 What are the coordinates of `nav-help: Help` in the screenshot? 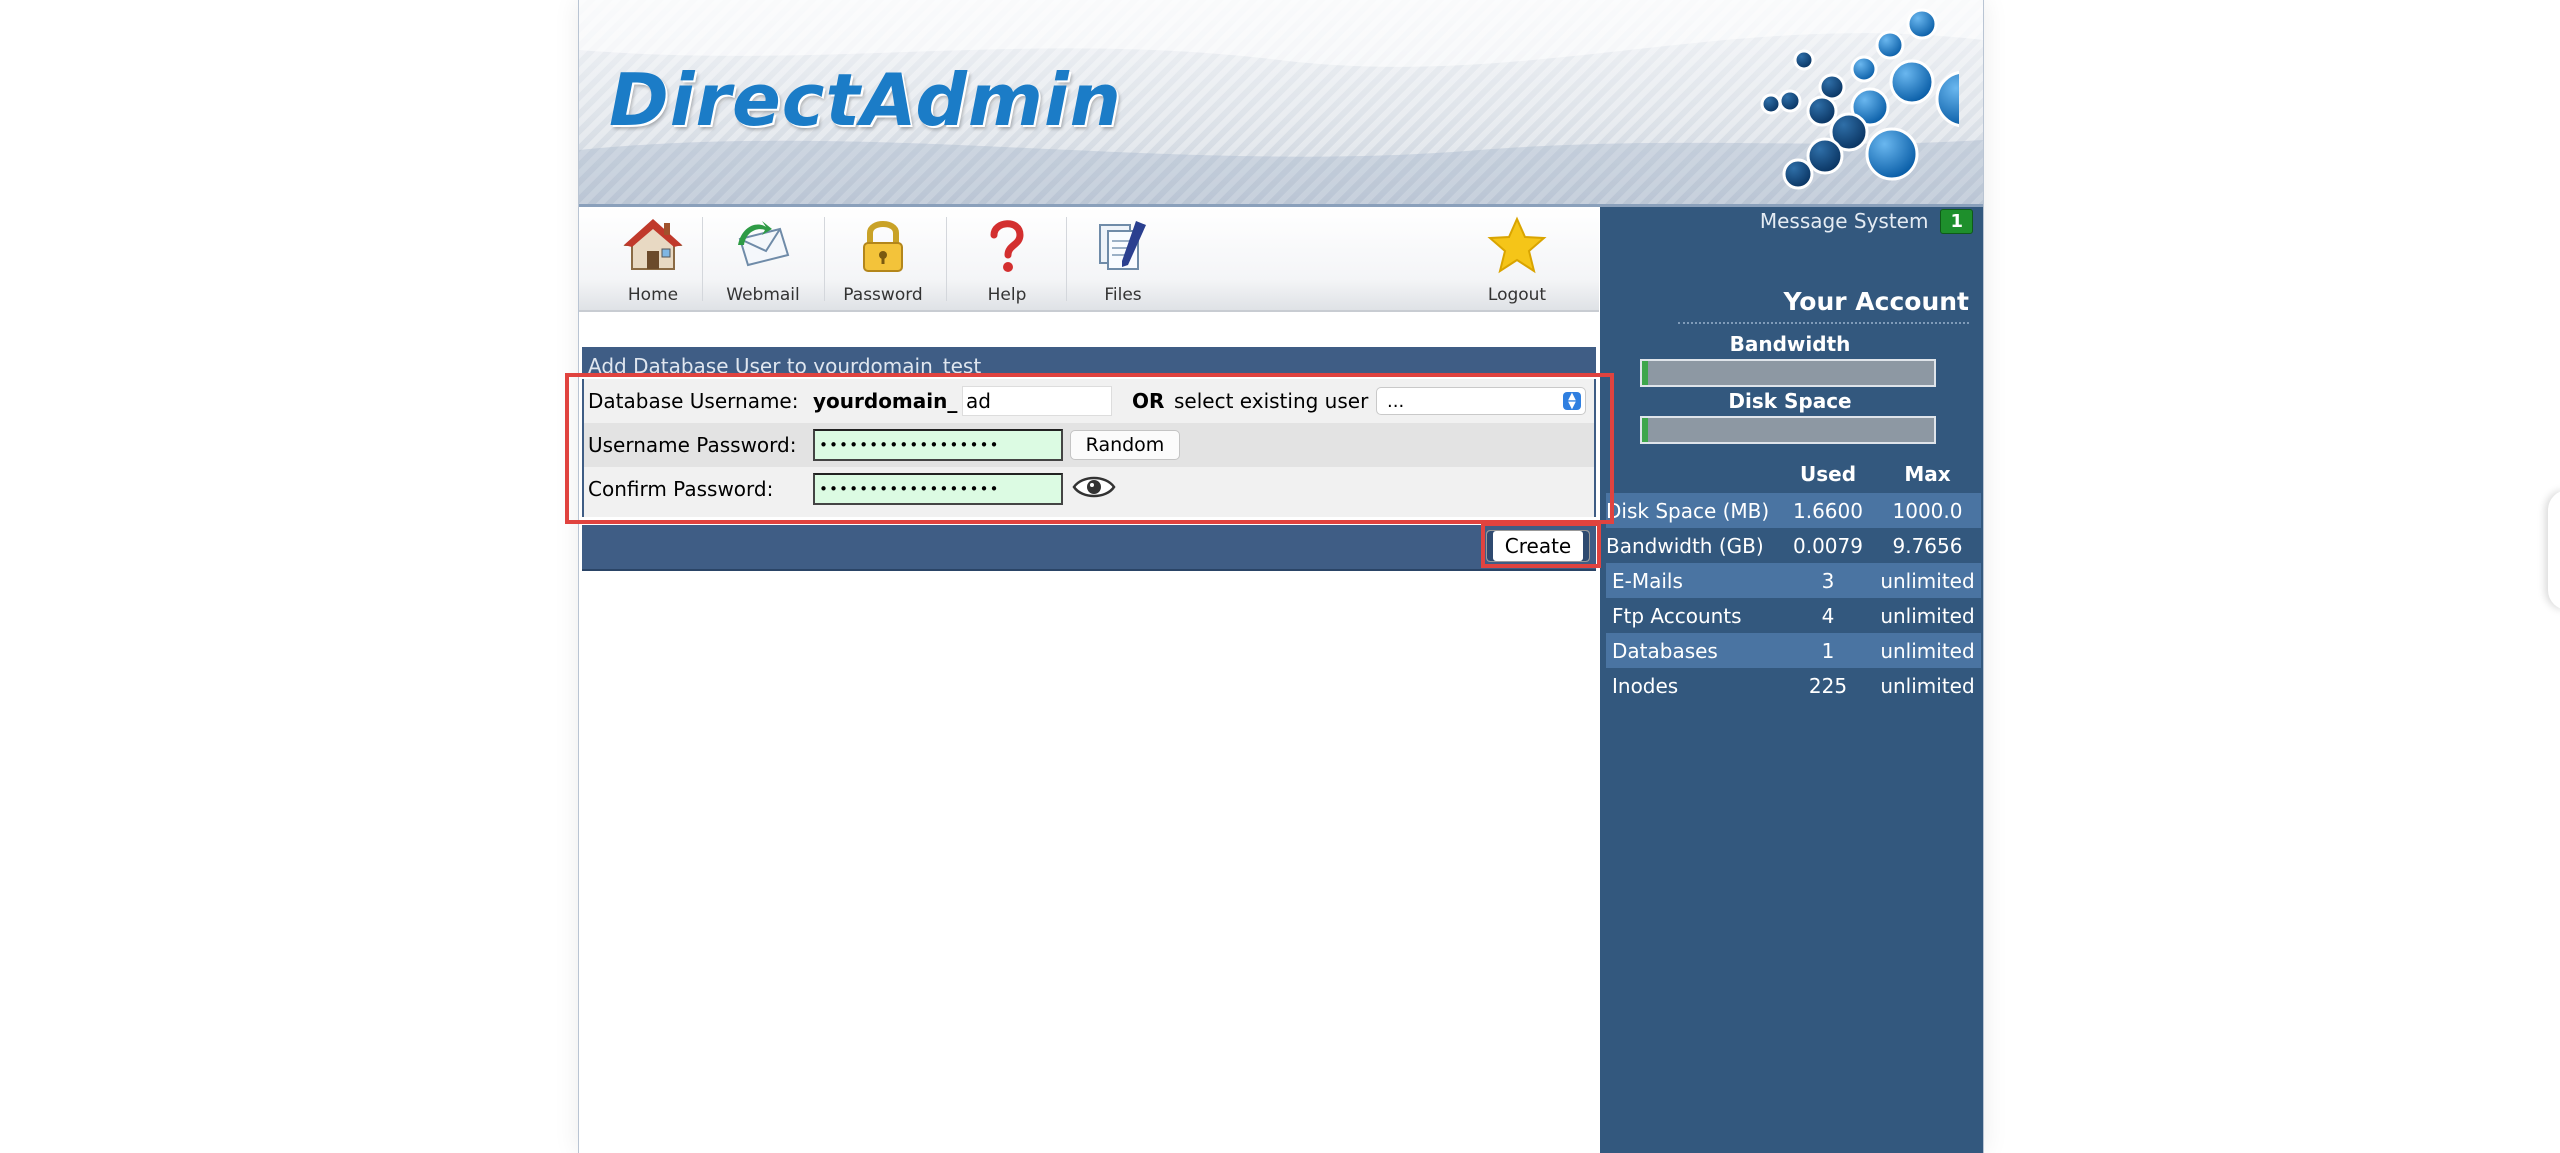 It's located at (1007, 258).